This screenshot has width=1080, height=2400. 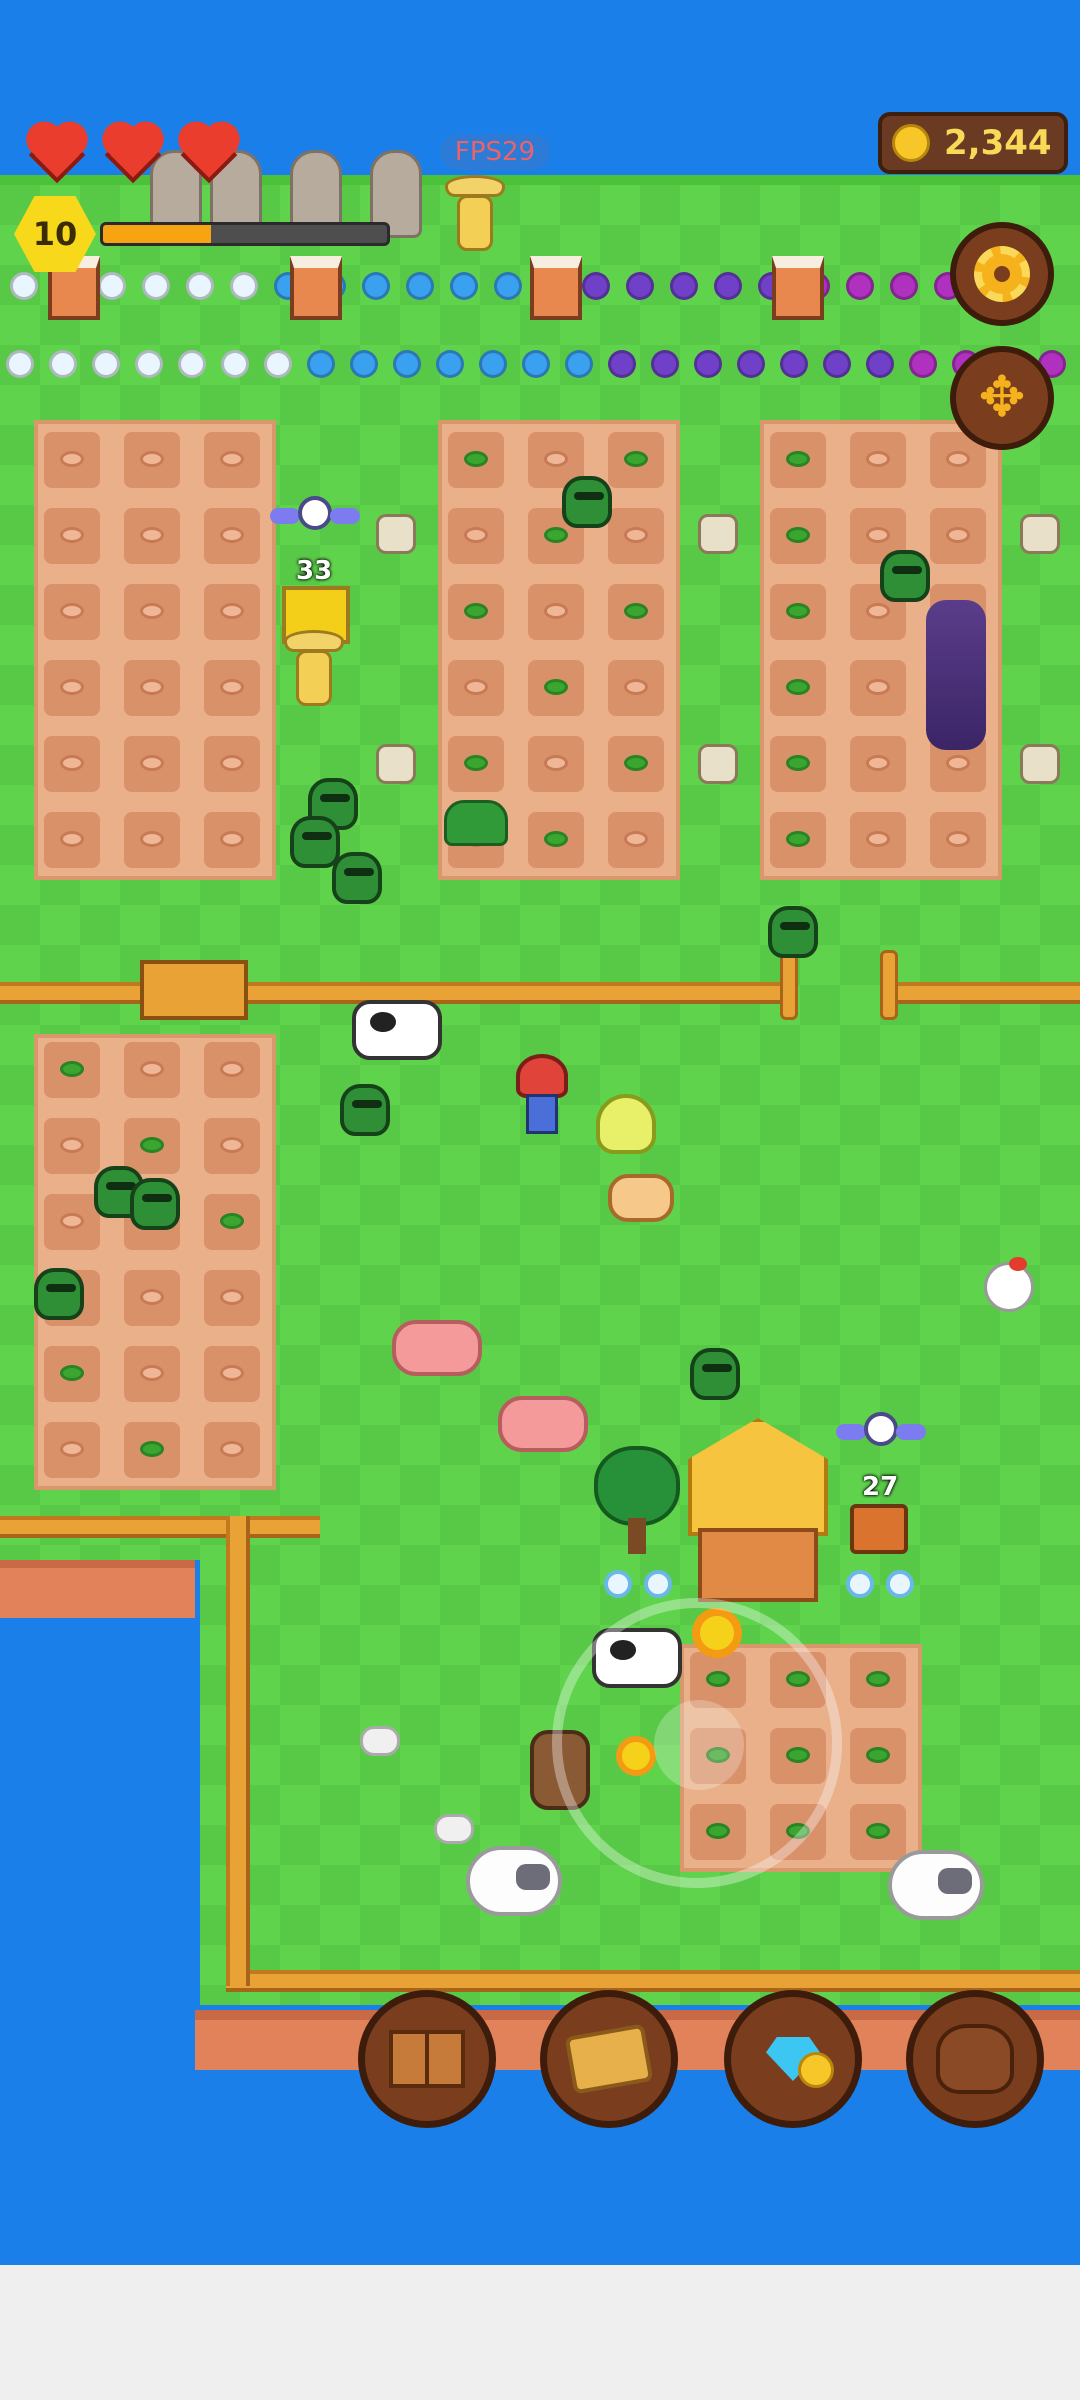 What do you see at coordinates (956, 675) in the screenshot?
I see `eggplant-vine` at bounding box center [956, 675].